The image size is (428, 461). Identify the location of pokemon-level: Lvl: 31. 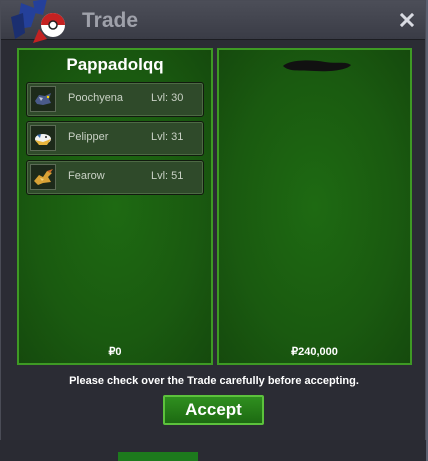
(167, 137).